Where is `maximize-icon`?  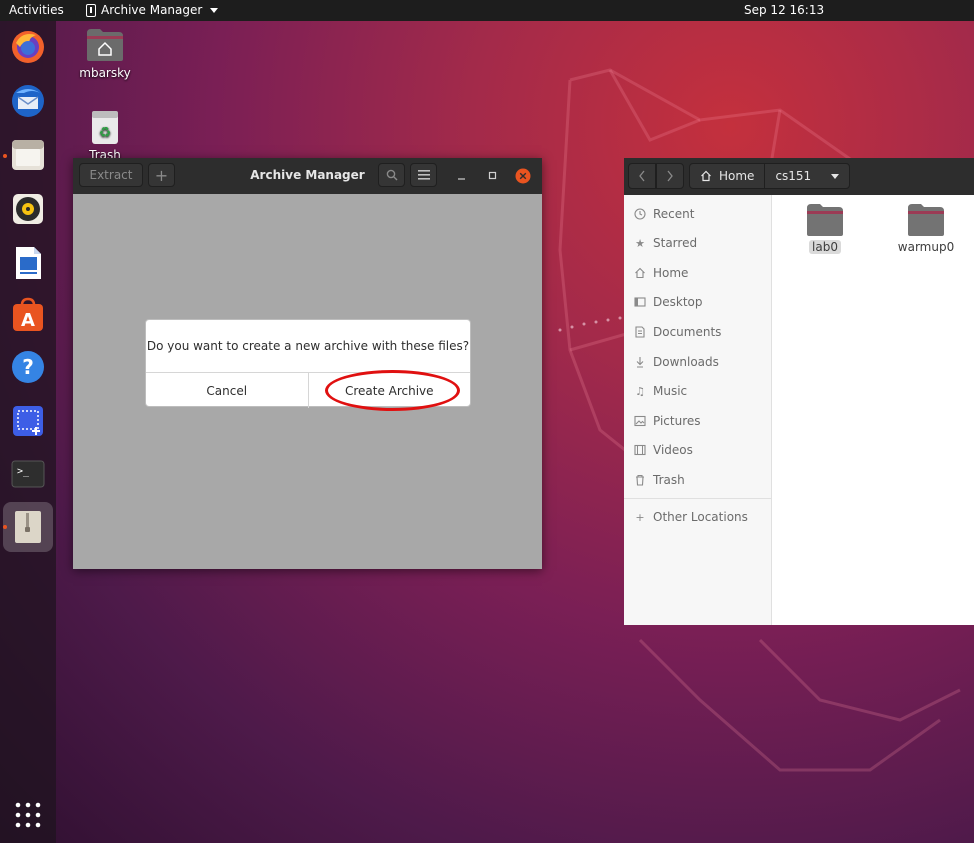 maximize-icon is located at coordinates (492, 175).